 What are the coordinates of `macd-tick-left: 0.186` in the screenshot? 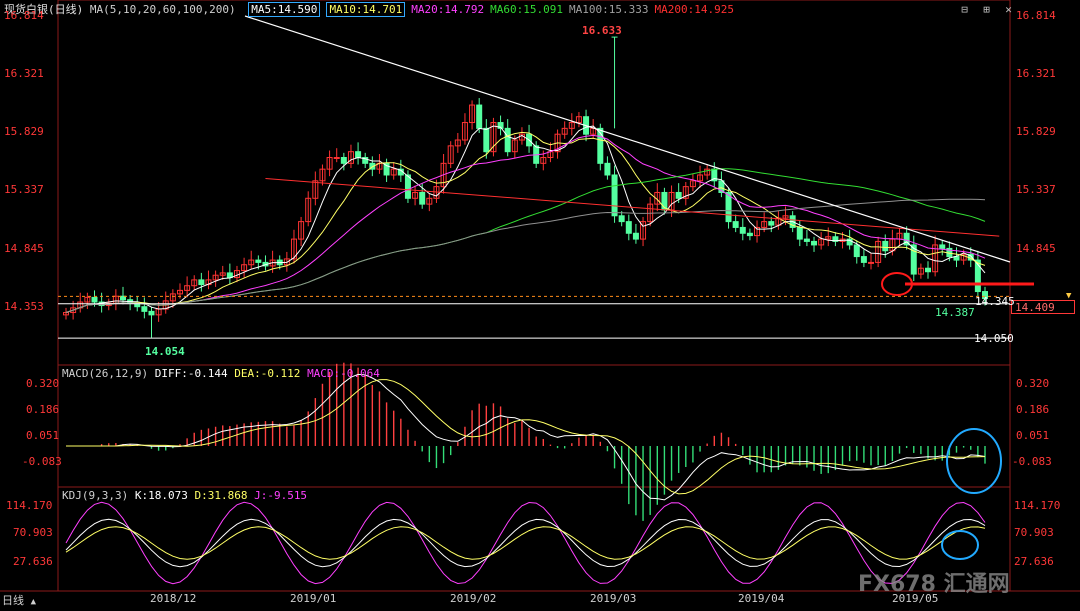 It's located at (43, 409).